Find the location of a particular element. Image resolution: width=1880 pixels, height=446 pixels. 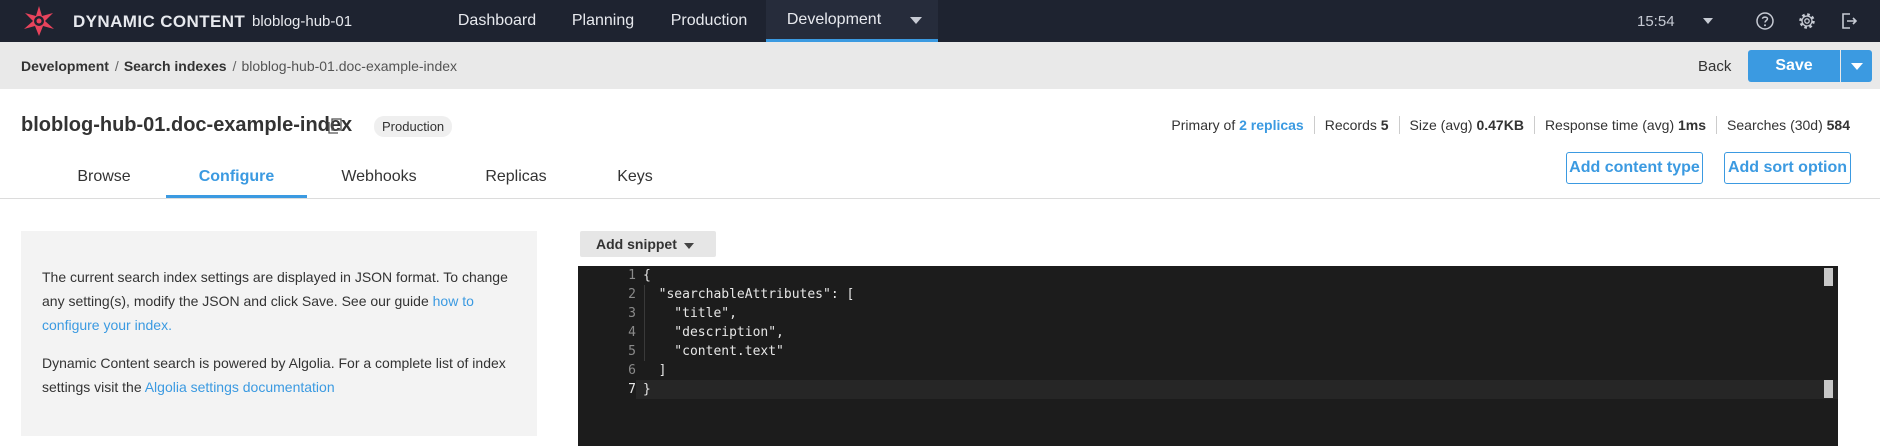

code-line: } is located at coordinates (647, 389).